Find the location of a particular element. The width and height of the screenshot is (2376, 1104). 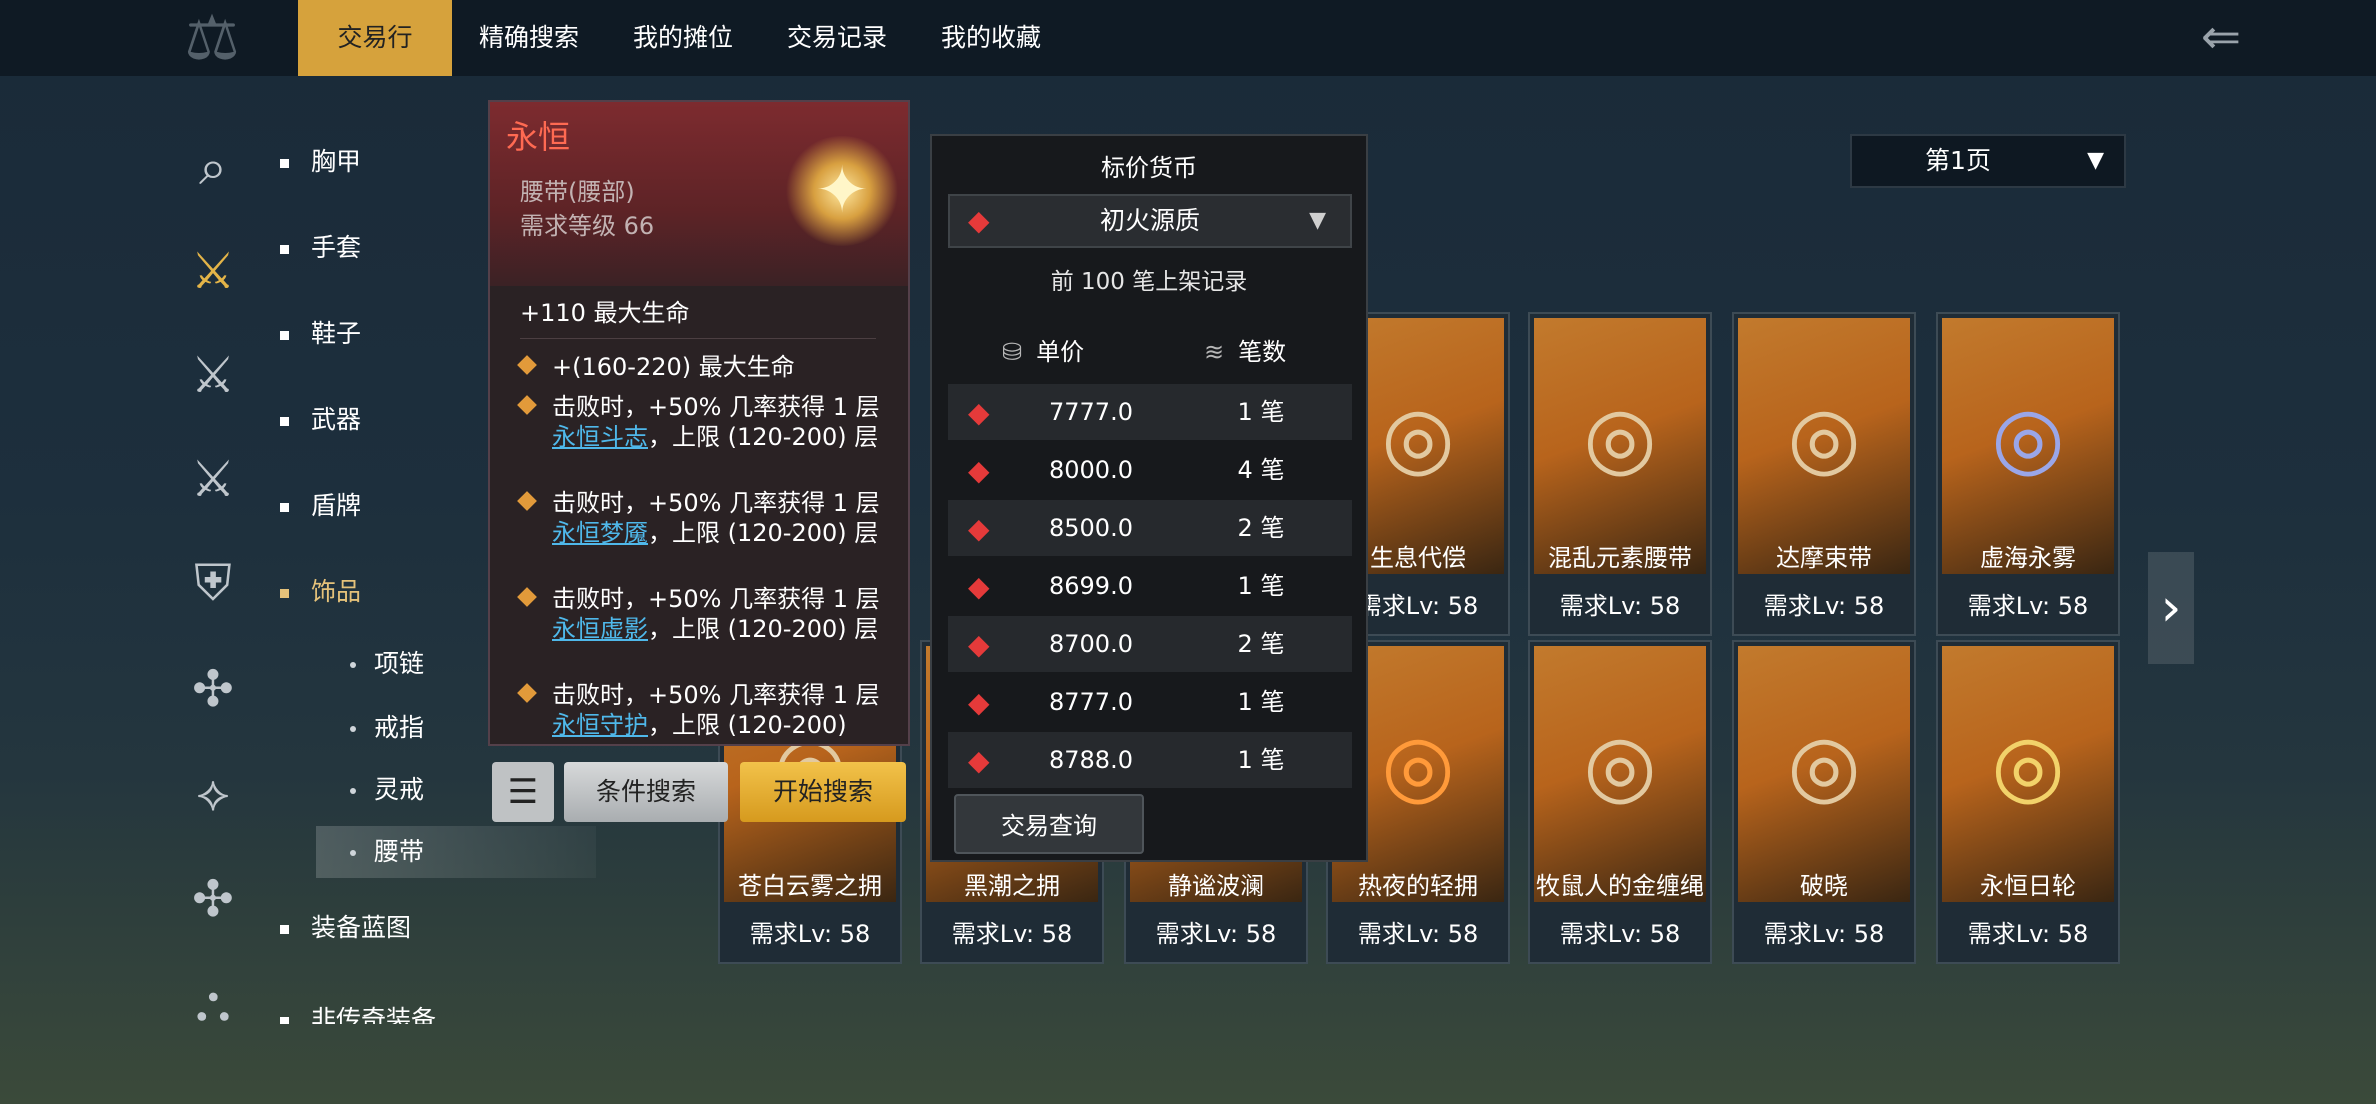

item-card: ◎ 永恒日轮 需求Lv: 58 is located at coordinates (2028, 802).